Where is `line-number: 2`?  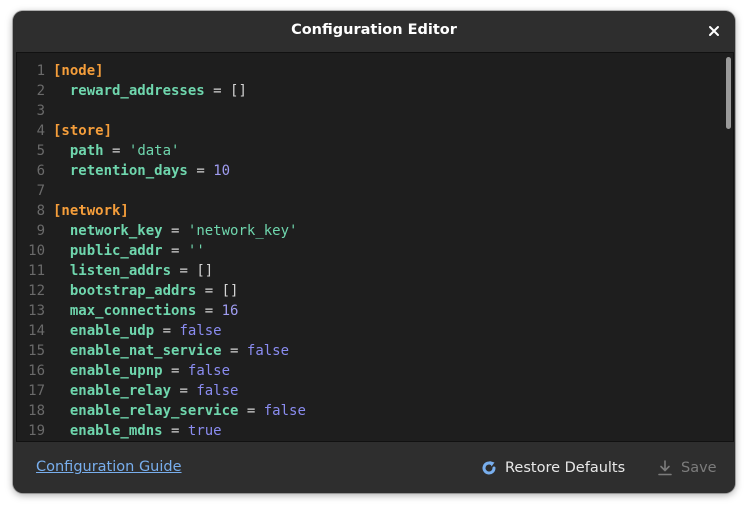
line-number: 2 is located at coordinates (40, 91).